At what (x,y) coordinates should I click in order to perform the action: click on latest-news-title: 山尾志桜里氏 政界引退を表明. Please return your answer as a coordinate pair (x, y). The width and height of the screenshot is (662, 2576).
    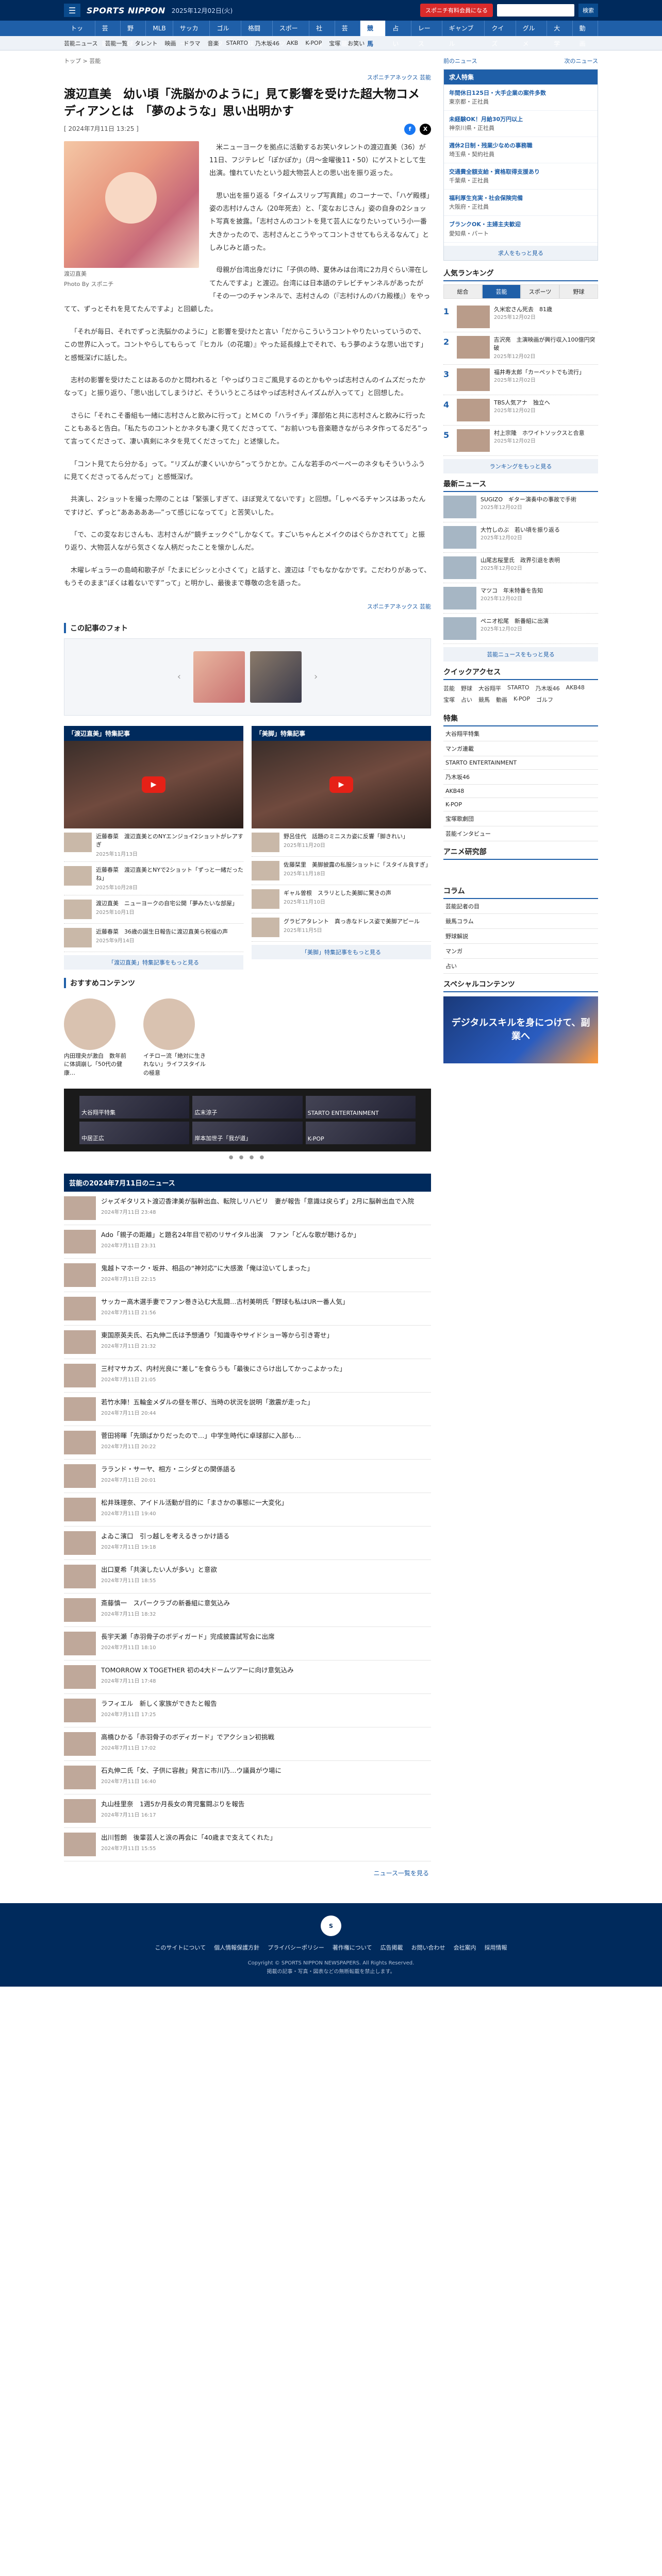
    Looking at the image, I should click on (520, 560).